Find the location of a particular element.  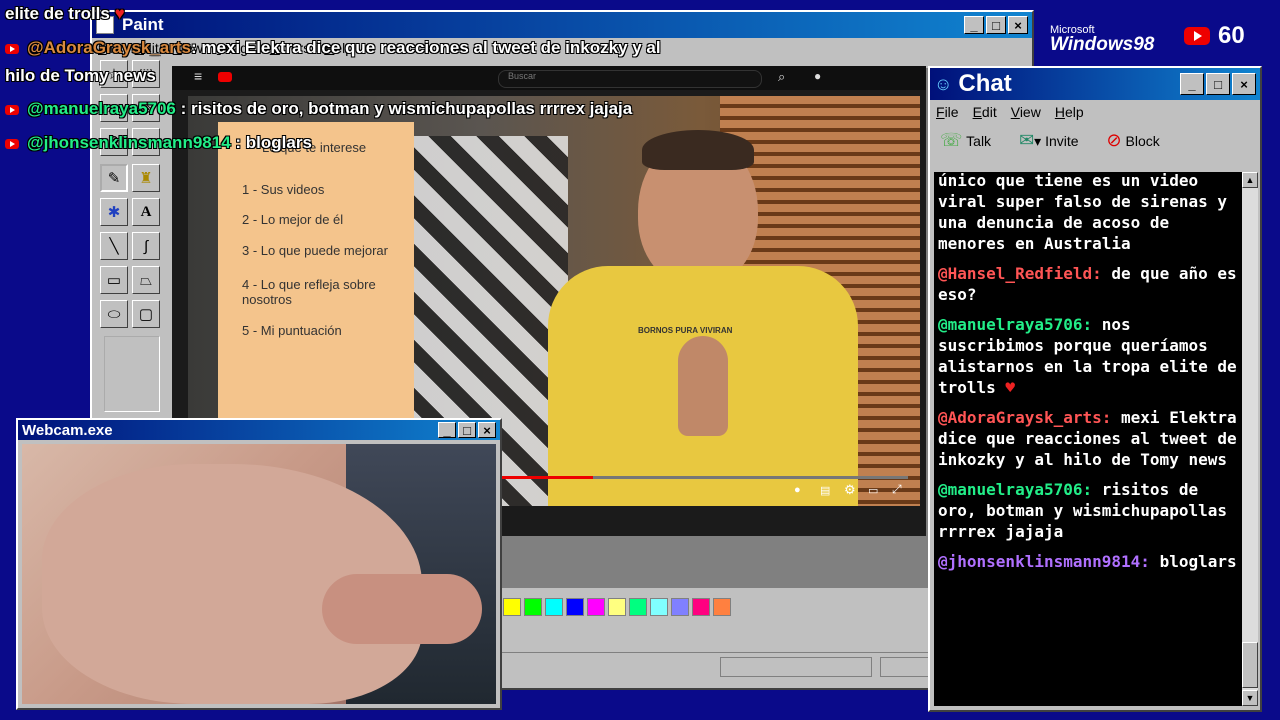

paint-titlebar: Paint _ □ × is located at coordinates (562, 25).